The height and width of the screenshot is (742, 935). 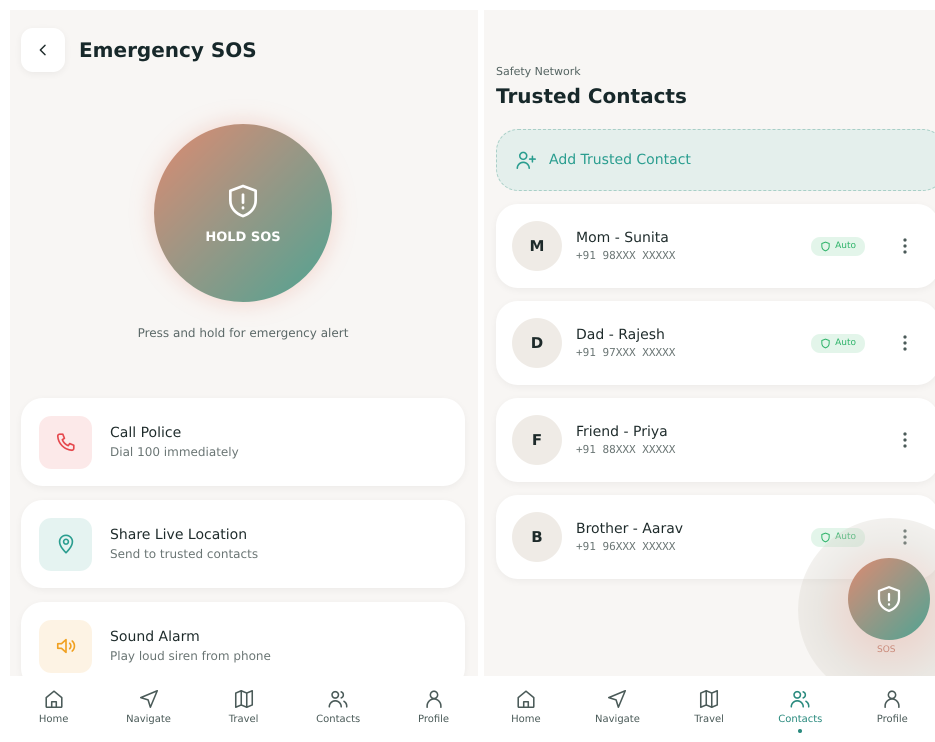 What do you see at coordinates (526, 160) in the screenshot?
I see `add-person-icon` at bounding box center [526, 160].